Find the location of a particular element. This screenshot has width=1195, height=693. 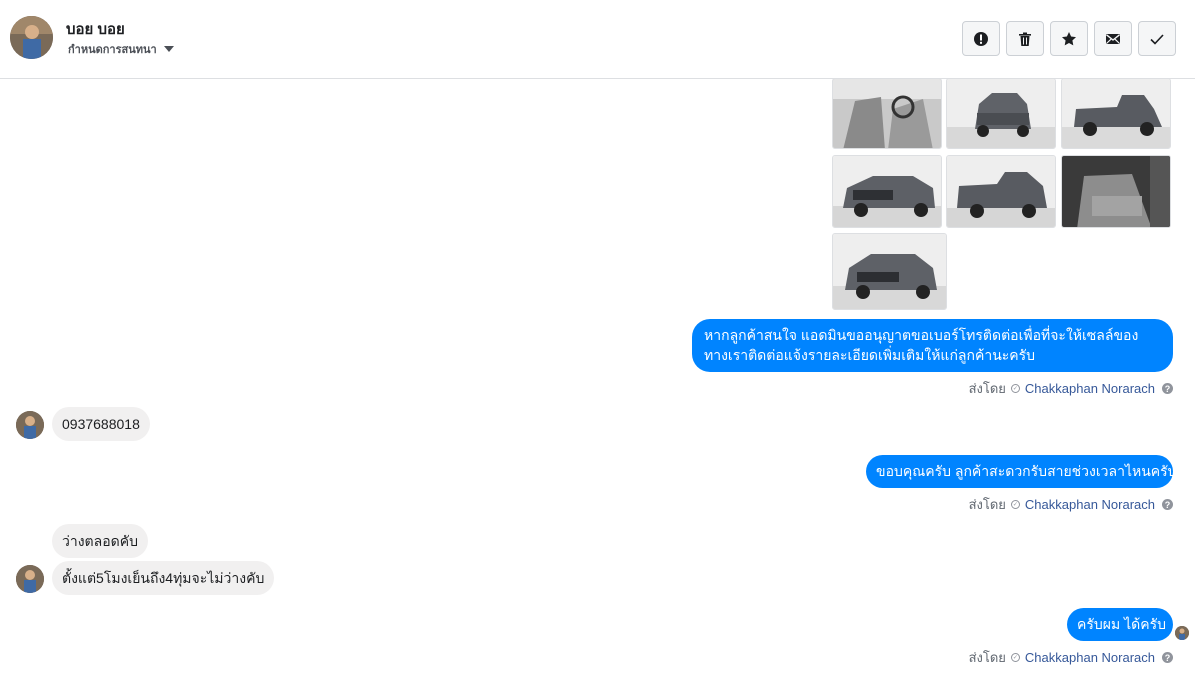

mark-unread-button is located at coordinates (1113, 38).